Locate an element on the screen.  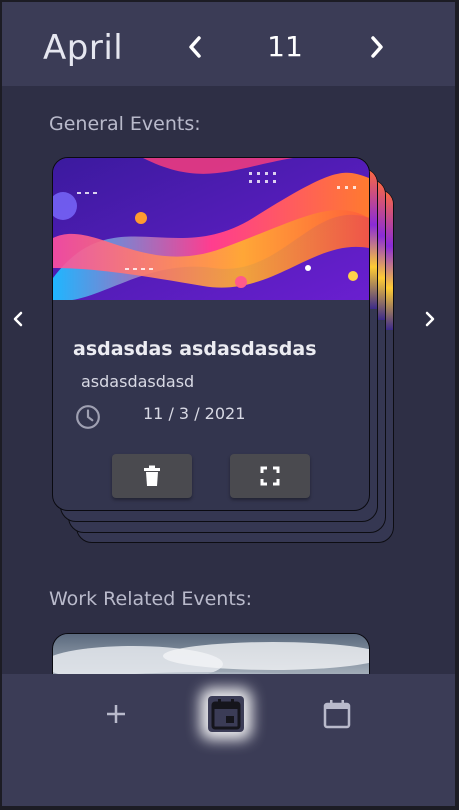
month-label: April is located at coordinates (83, 48).